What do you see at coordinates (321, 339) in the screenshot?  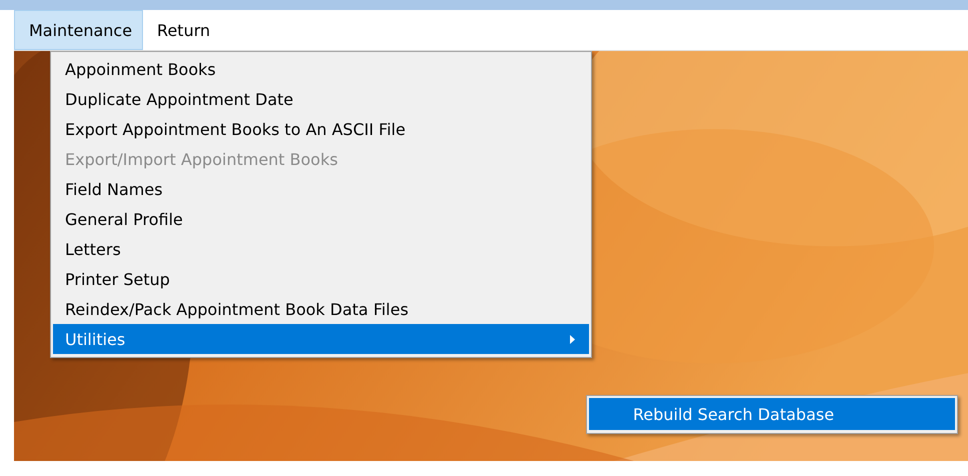 I see `menu-item: Utilities` at bounding box center [321, 339].